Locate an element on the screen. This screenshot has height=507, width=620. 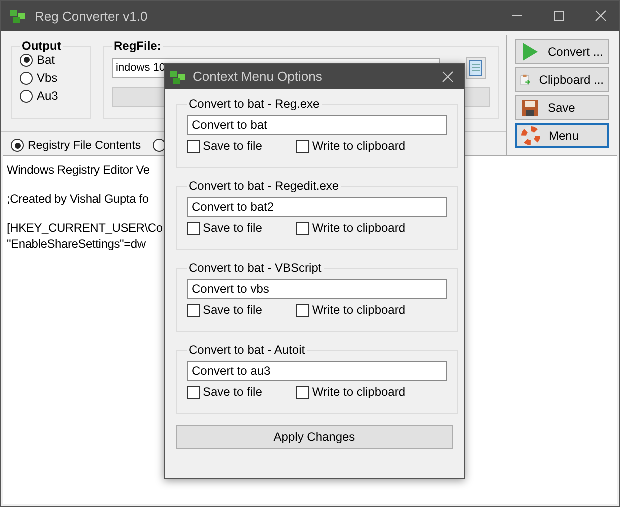
group-title: Convert to bat - Autoit is located at coordinates (247, 350).